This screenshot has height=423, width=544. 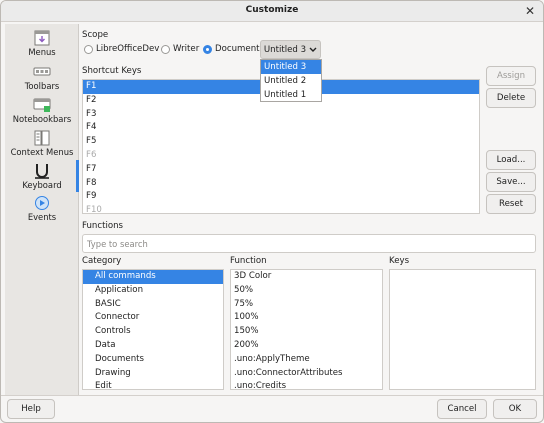 I want to click on category-item: Drawing, so click(x=153, y=374).